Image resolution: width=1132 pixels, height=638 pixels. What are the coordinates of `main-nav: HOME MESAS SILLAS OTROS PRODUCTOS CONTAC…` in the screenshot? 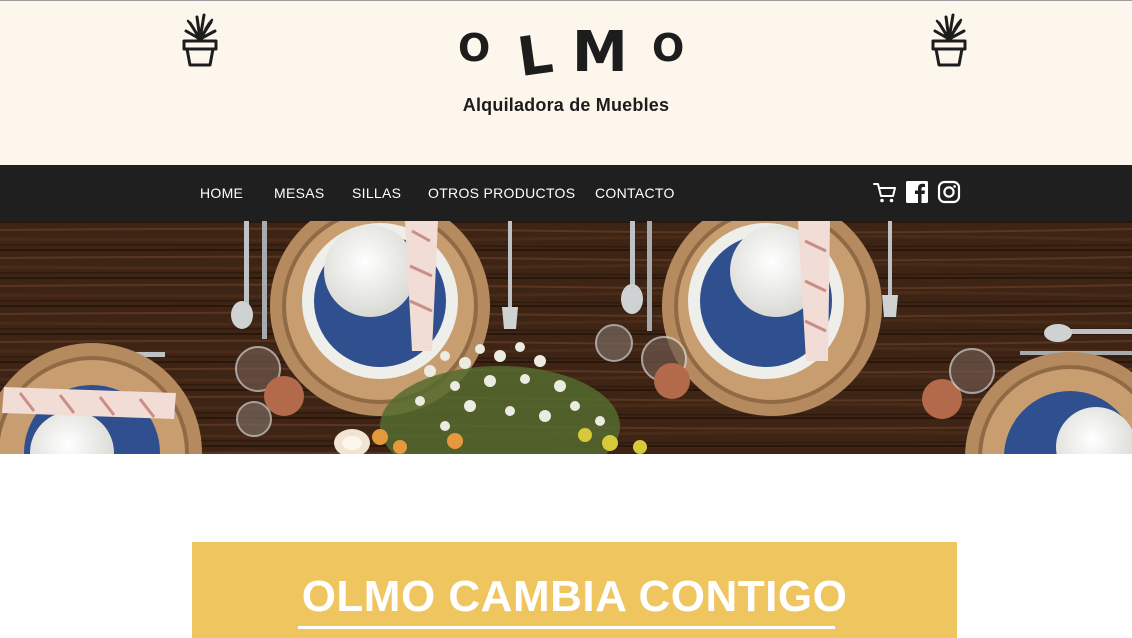 It's located at (566, 193).